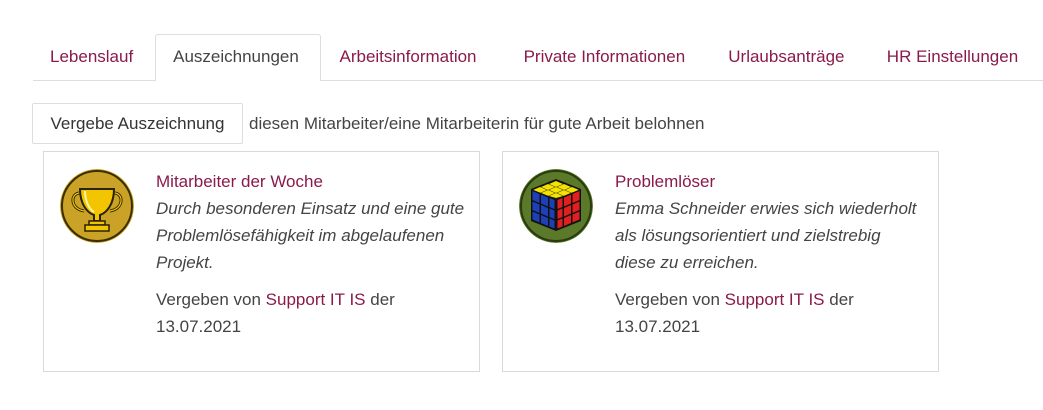  I want to click on tab-lebenslauf: Lebenslauf, so click(94, 57).